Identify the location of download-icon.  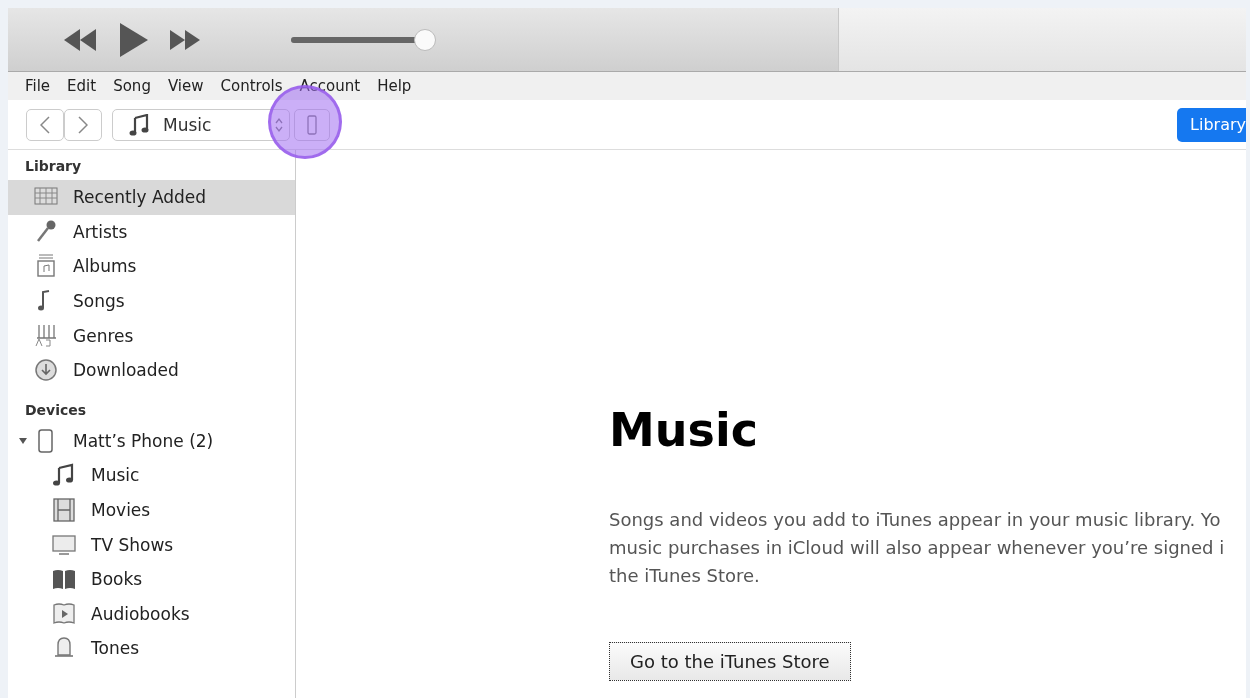
(46, 370).